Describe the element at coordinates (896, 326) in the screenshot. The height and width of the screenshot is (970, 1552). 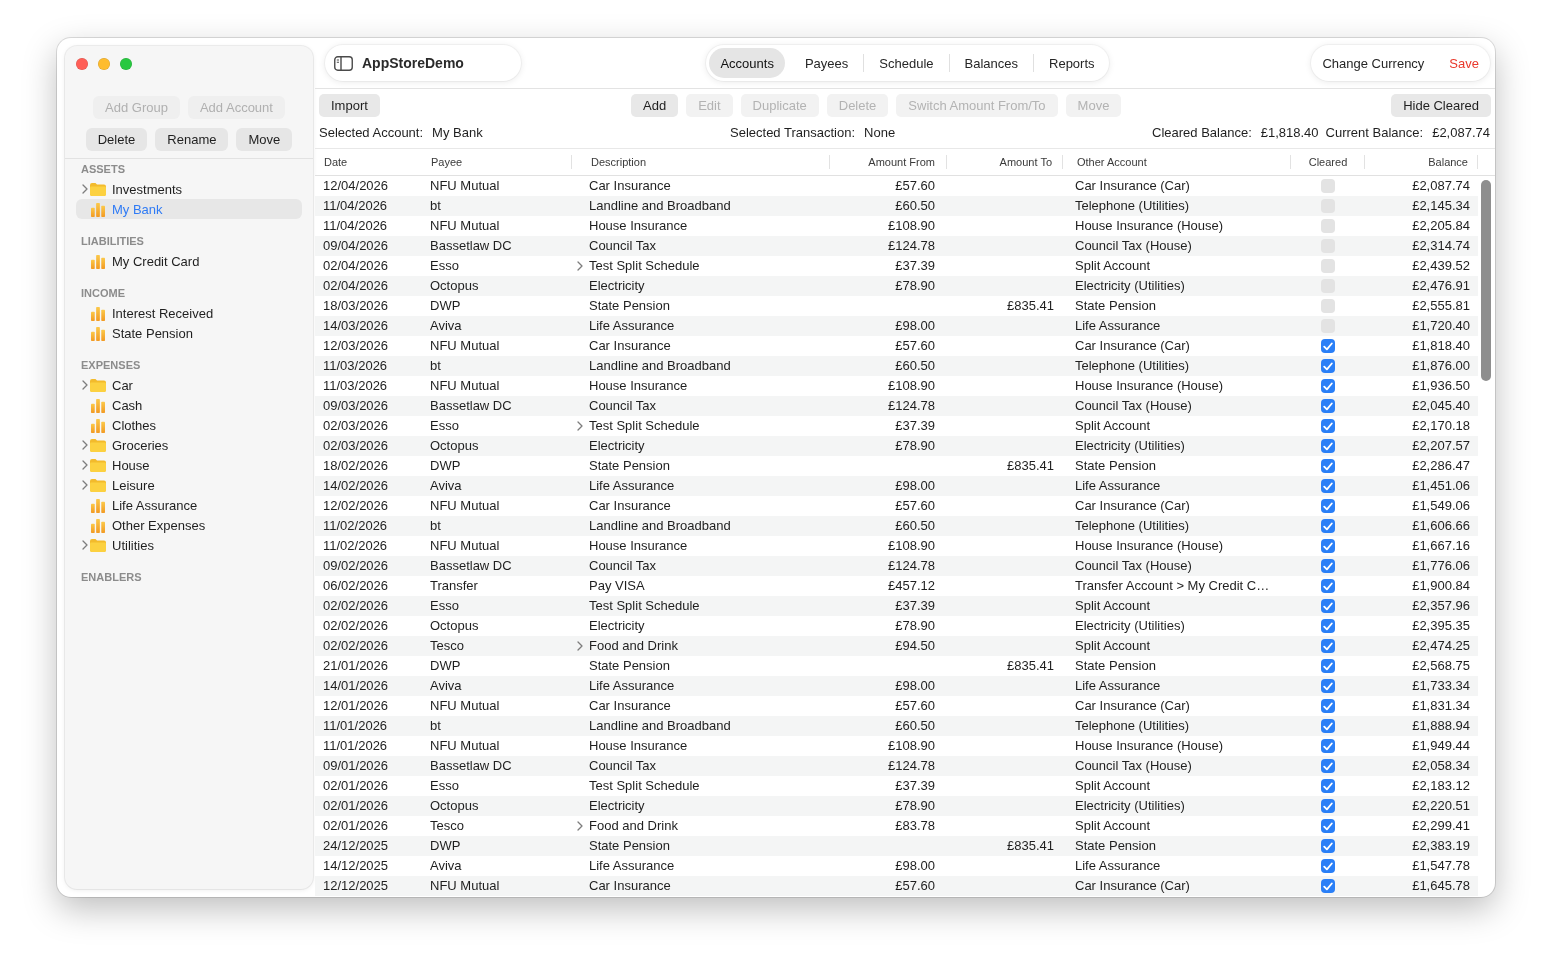
I see `table-row: 14/03/2026 Aviva Life Assurance £98.00 Life Assurance £1,720.40` at that location.